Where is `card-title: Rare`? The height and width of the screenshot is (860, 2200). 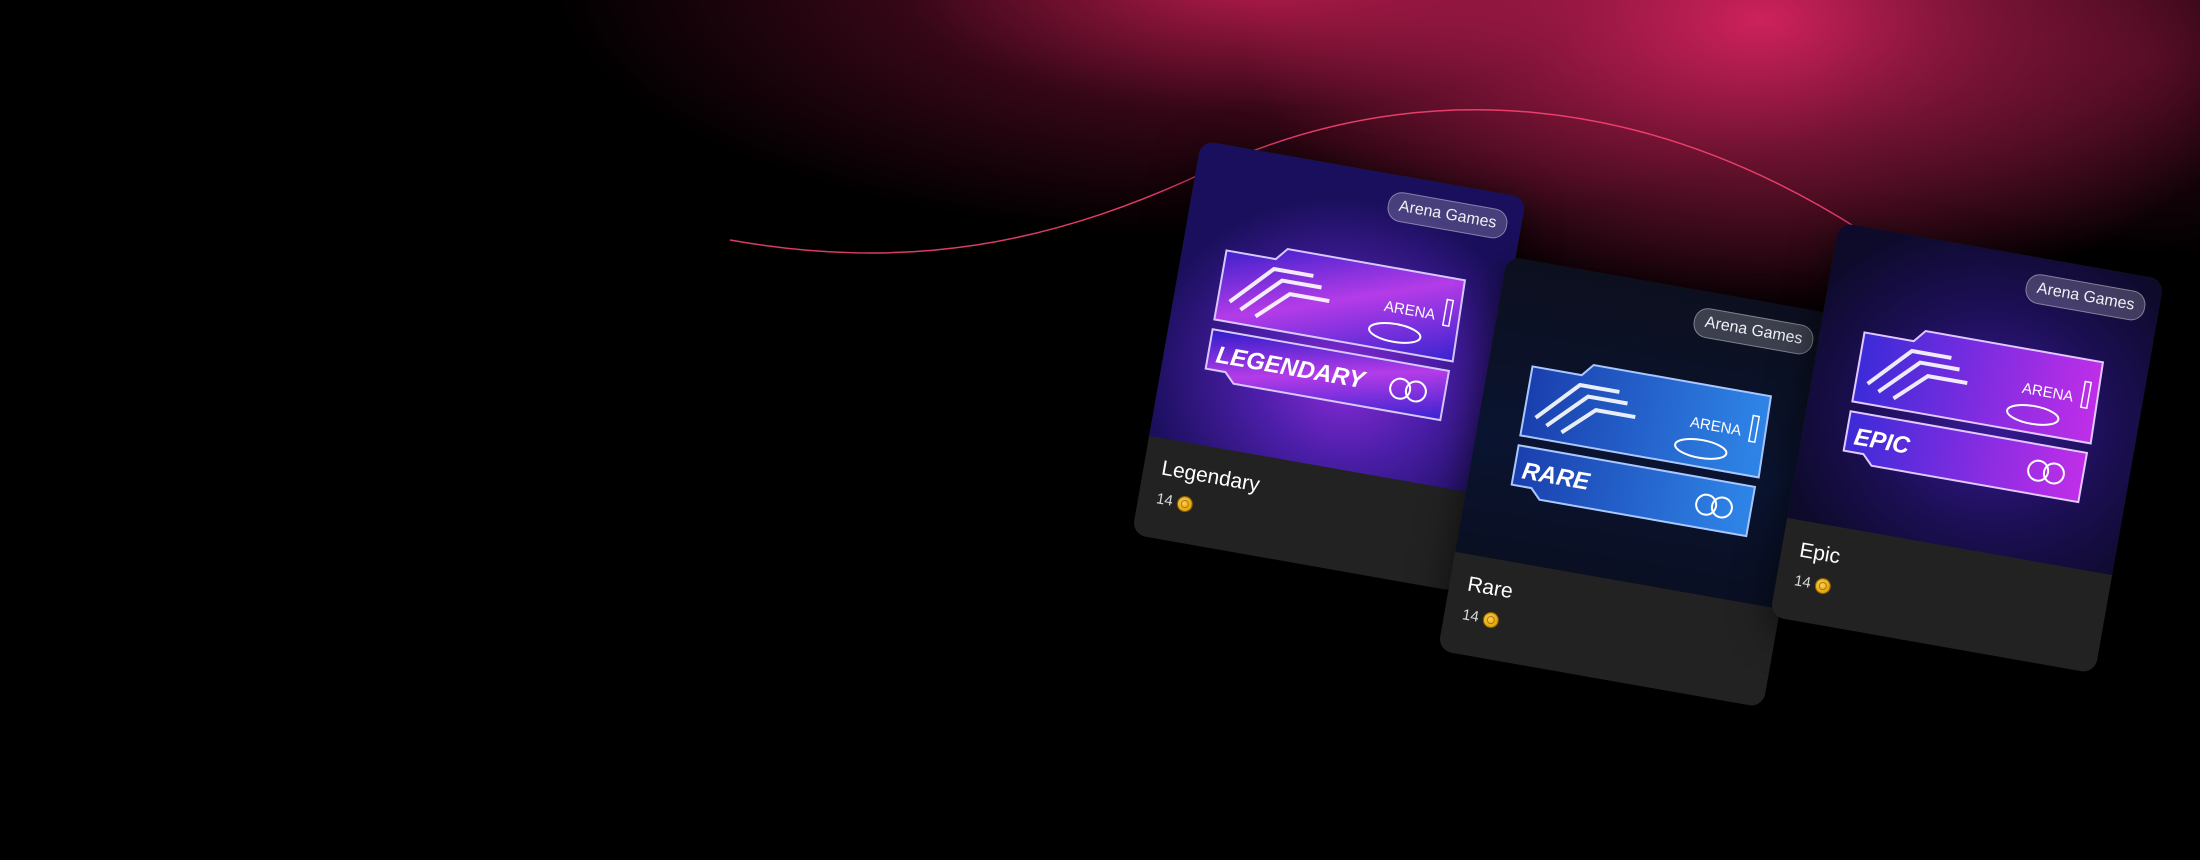 card-title: Rare is located at coordinates (1490, 588).